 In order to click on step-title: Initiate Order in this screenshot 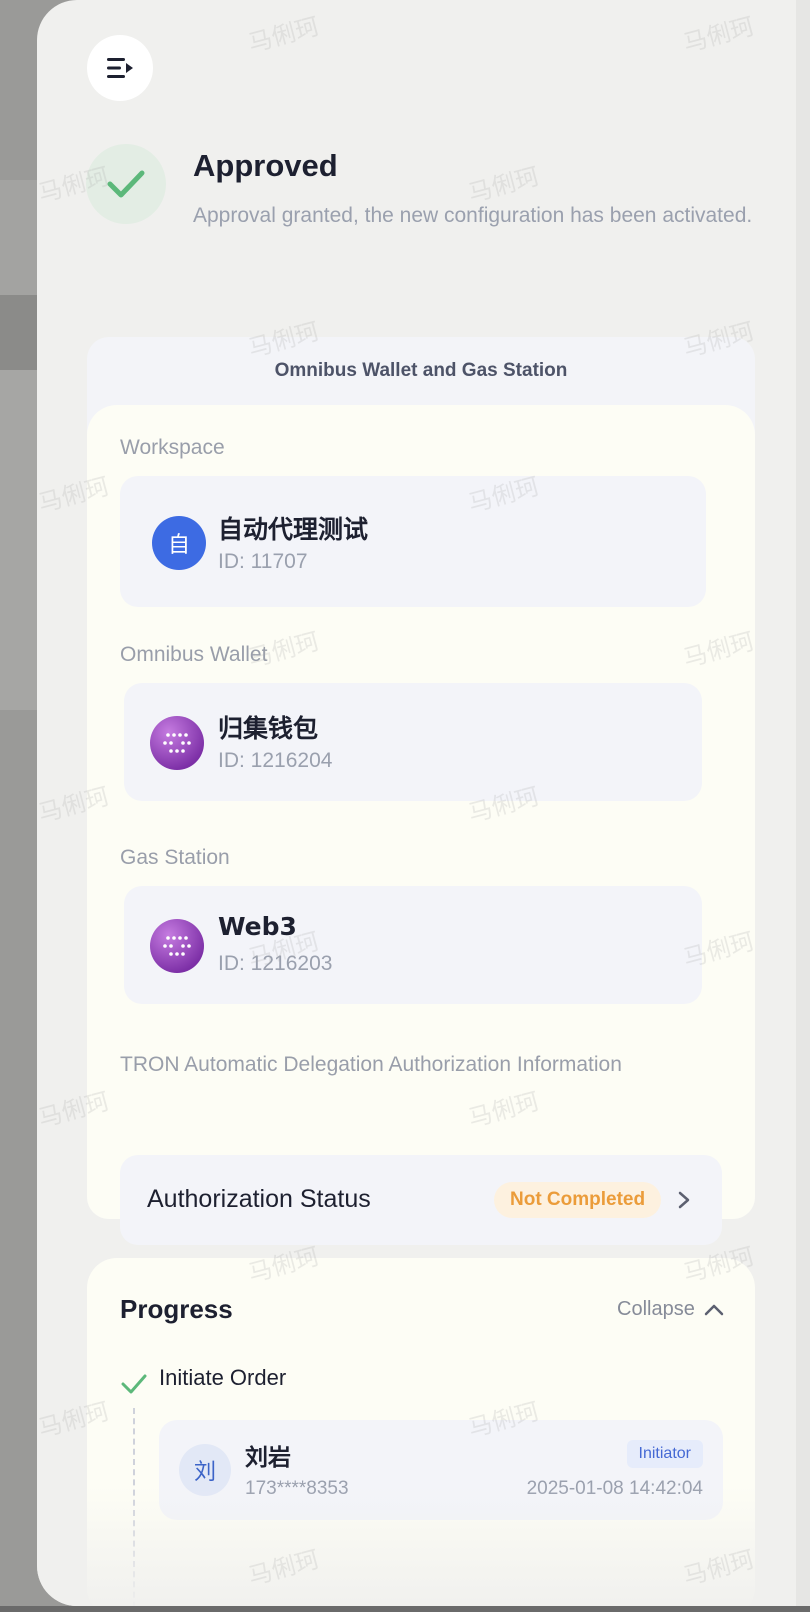, I will do `click(223, 1377)`.